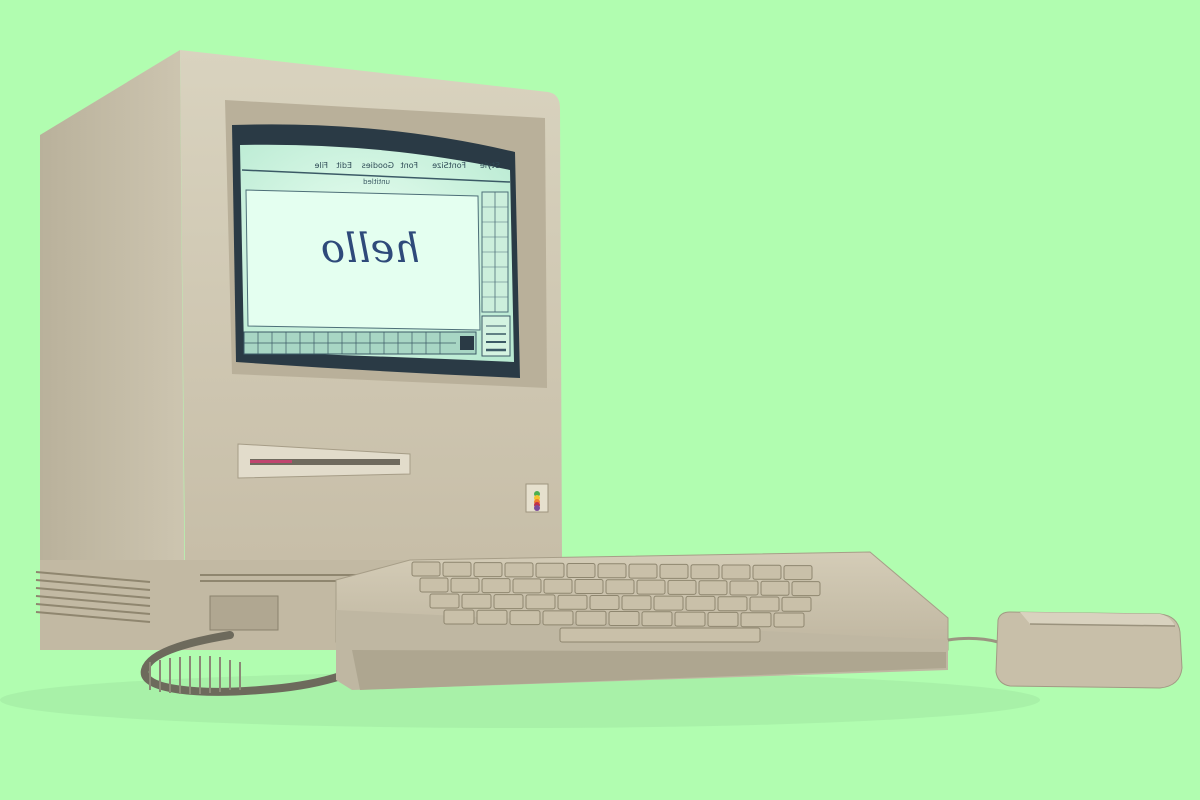  Describe the element at coordinates (449, 165) in the screenshot. I see `menu-item-fontsize: FontSize` at that location.